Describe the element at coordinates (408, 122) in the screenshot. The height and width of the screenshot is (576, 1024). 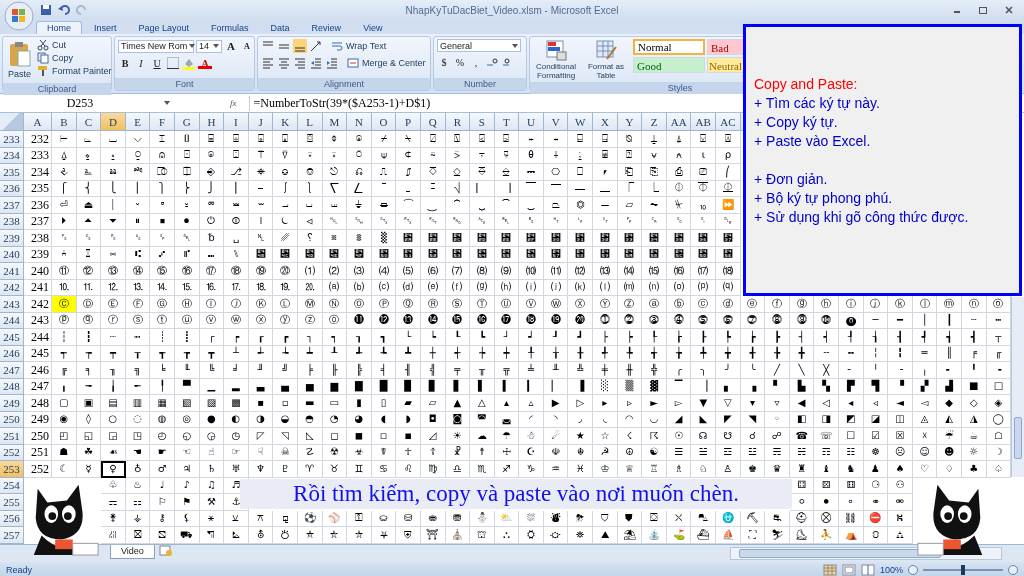
I see `column-header: P` at that location.